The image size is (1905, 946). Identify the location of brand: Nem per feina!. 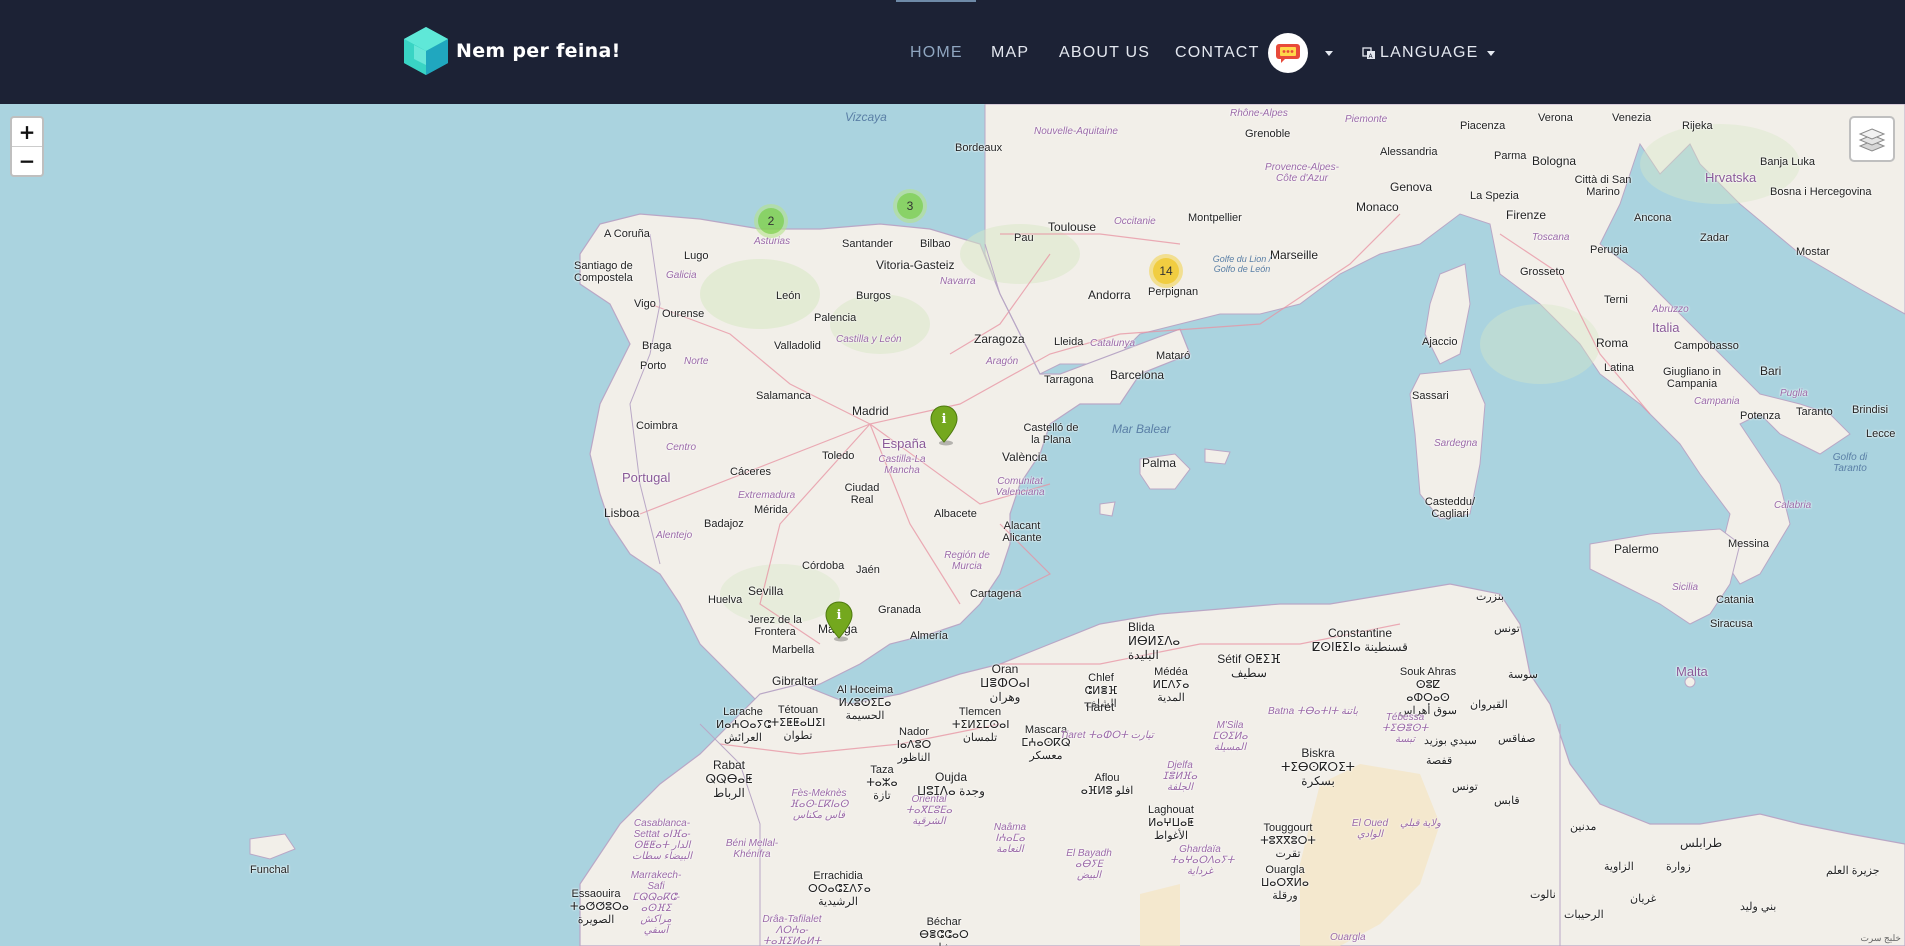
(511, 51).